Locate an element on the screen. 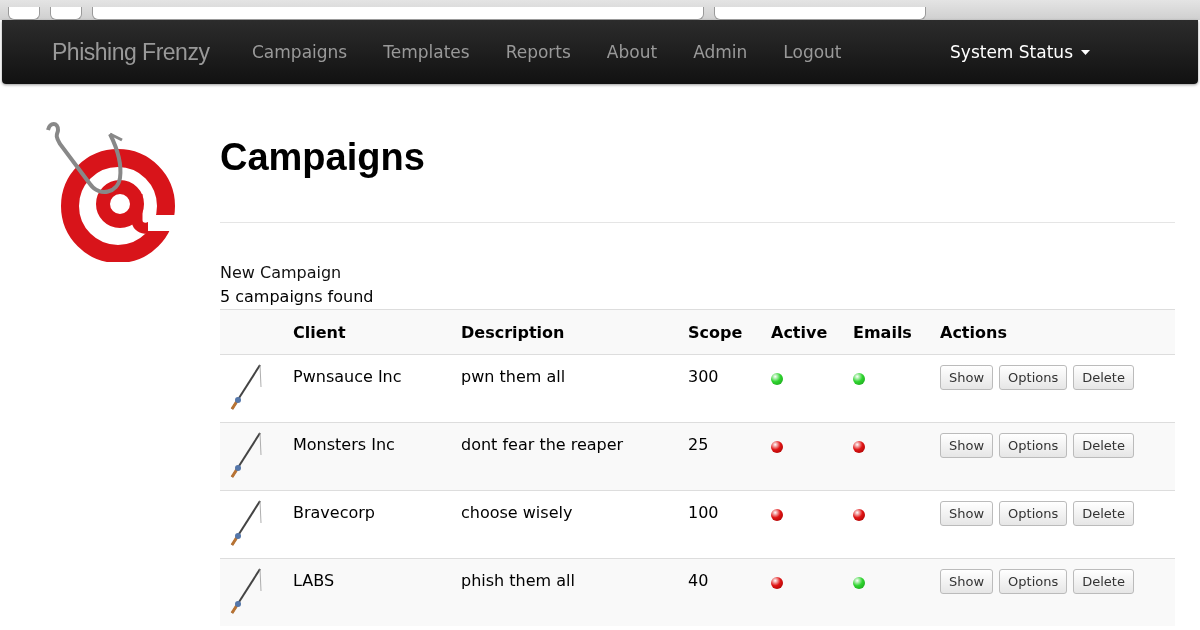 The image size is (1200, 630). scope-cell-text: 40 is located at coordinates (699, 580).